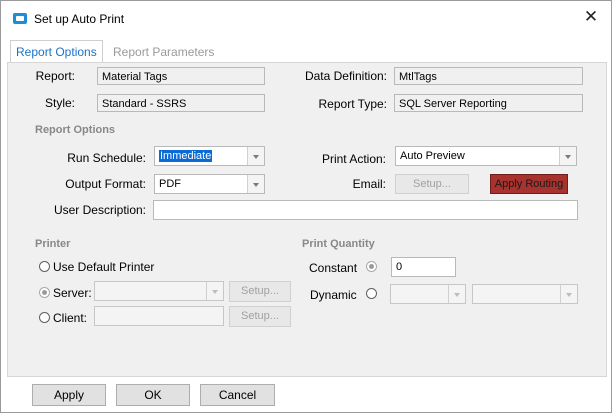  Describe the element at coordinates (186, 156) in the screenshot. I see `run-schedule-value: Immediate` at that location.